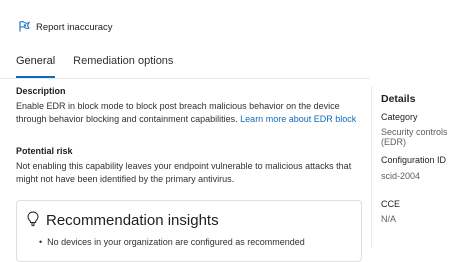 The height and width of the screenshot is (262, 474). What do you see at coordinates (414, 137) in the screenshot?
I see `category-value: Security controls (EDR)` at bounding box center [414, 137].